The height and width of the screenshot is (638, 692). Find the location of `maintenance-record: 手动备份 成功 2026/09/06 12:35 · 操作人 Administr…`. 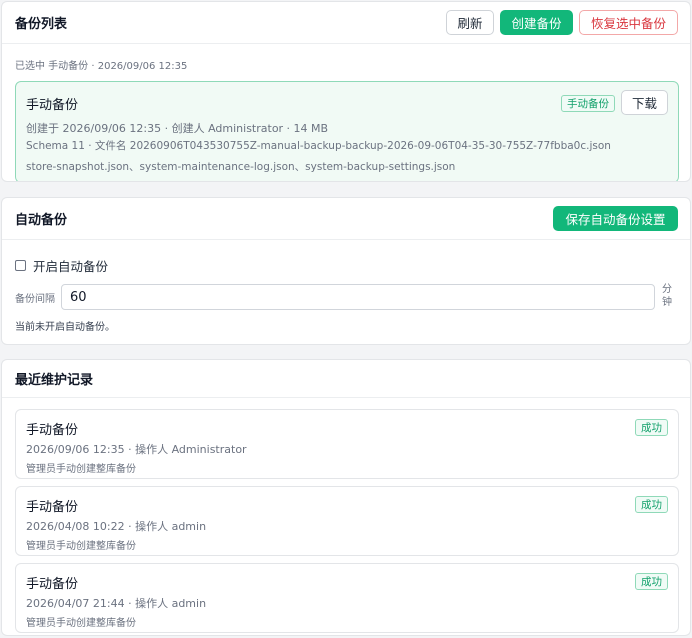

maintenance-record: 手动备份 成功 2026/09/06 12:35 · 操作人 Administr… is located at coordinates (347, 444).